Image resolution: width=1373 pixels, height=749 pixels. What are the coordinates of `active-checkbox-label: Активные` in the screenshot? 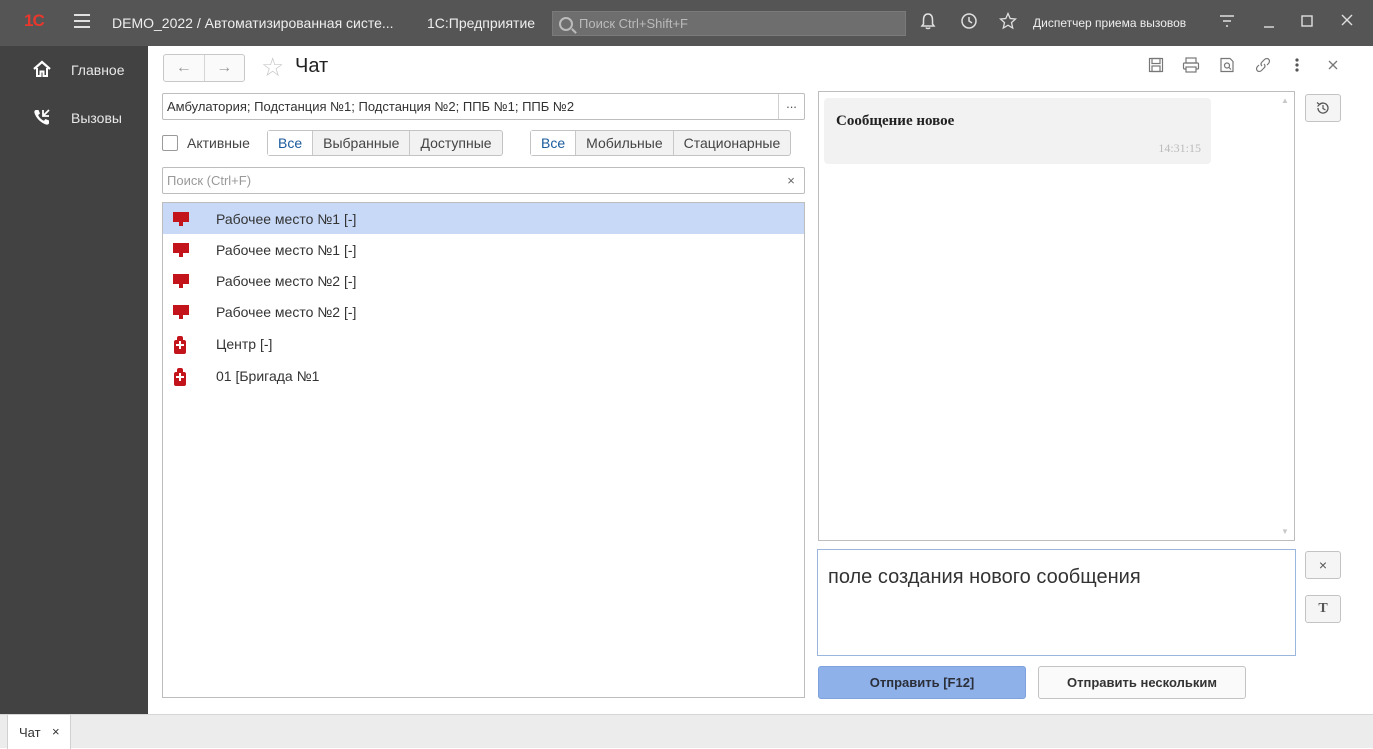 It's located at (218, 143).